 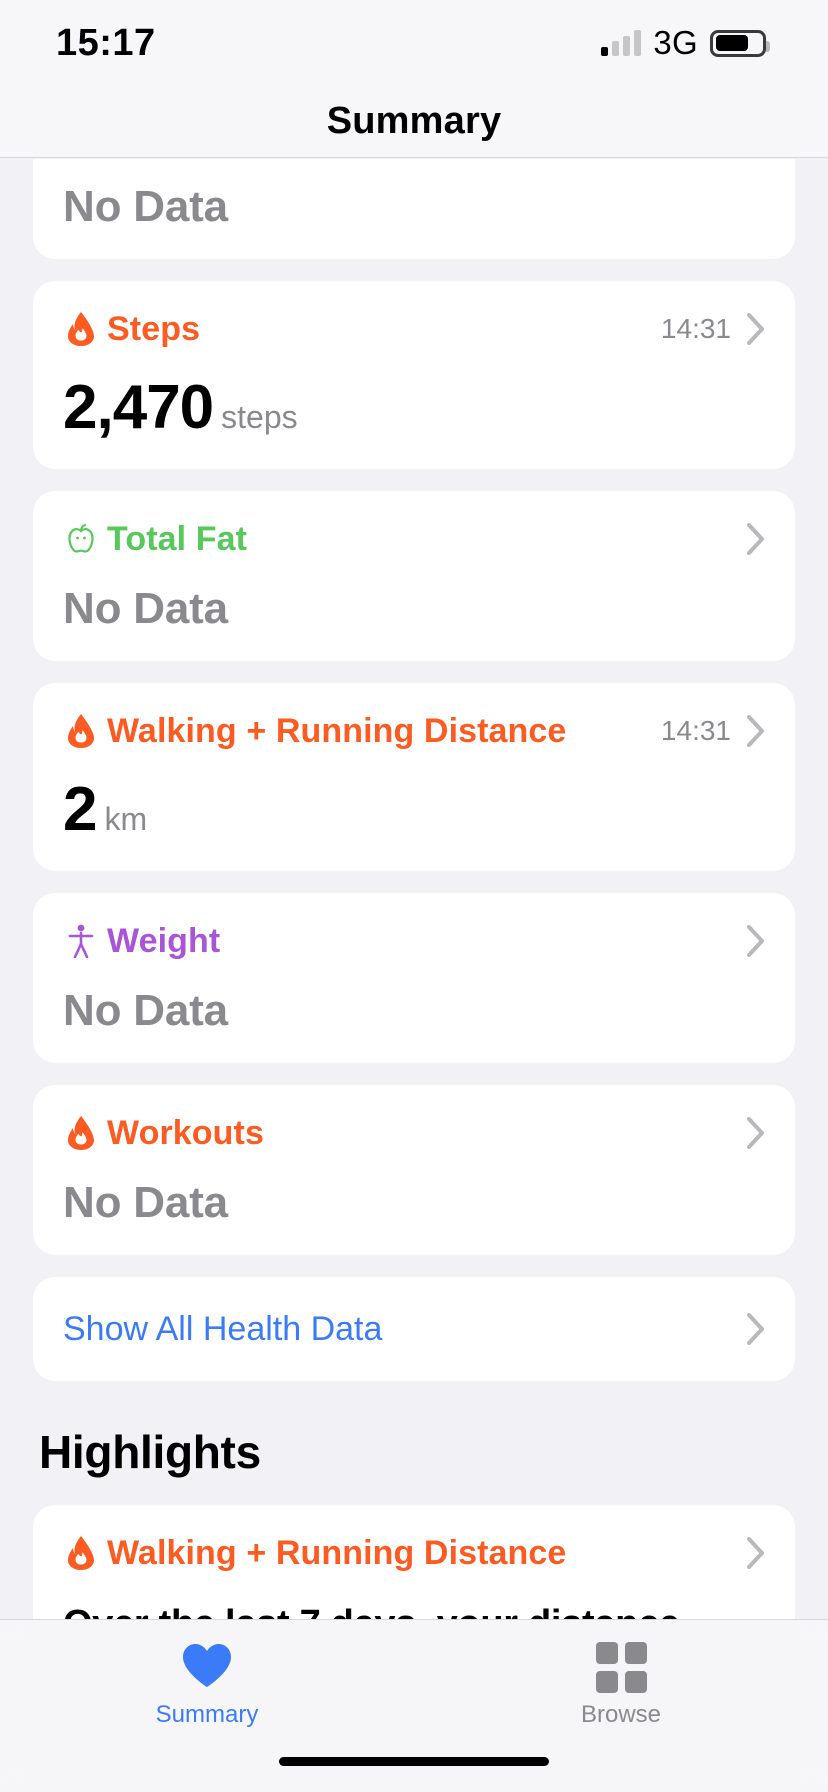 What do you see at coordinates (414, 1761) in the screenshot?
I see `home-indicator` at bounding box center [414, 1761].